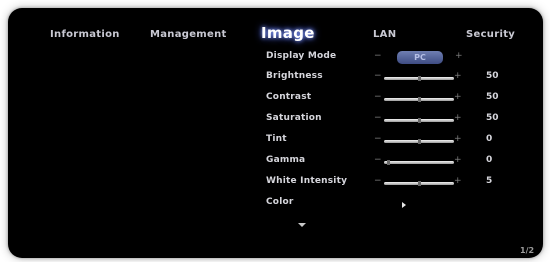 This screenshot has width=550, height=262. I want to click on gamma-slider, so click(419, 162).